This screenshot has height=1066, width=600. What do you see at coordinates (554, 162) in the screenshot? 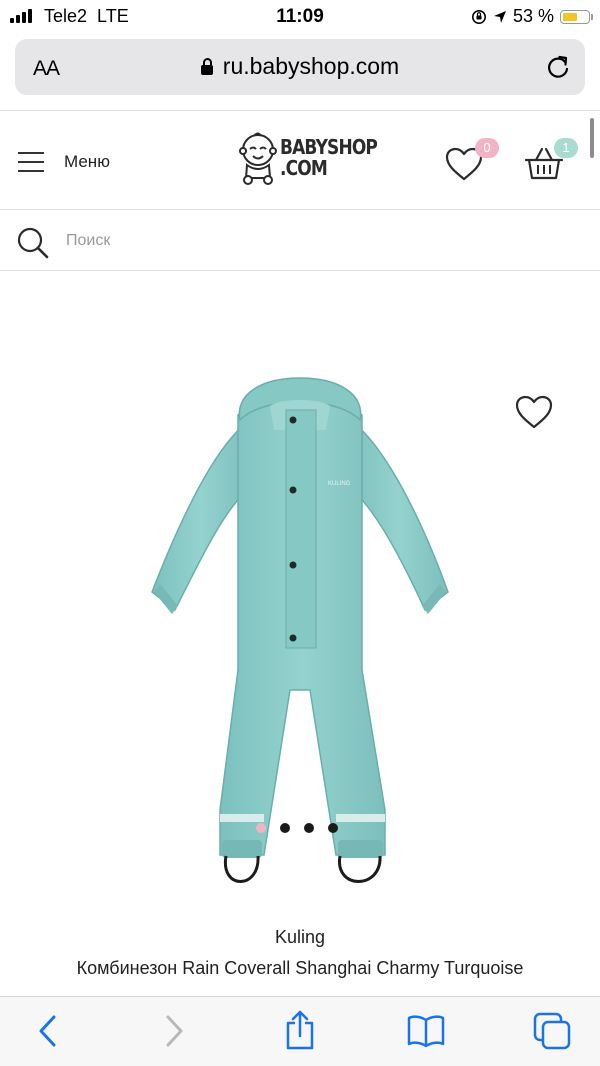
I see `cart-button: 1` at bounding box center [554, 162].